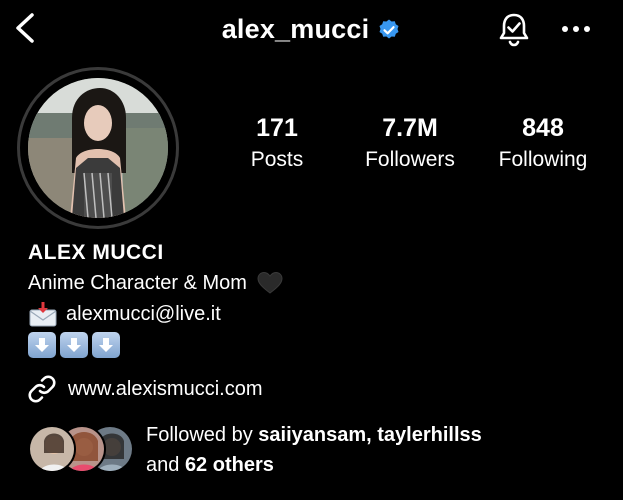 This screenshot has height=500, width=623. Describe the element at coordinates (543, 144) in the screenshot. I see `stat-following: 848 Following` at that location.